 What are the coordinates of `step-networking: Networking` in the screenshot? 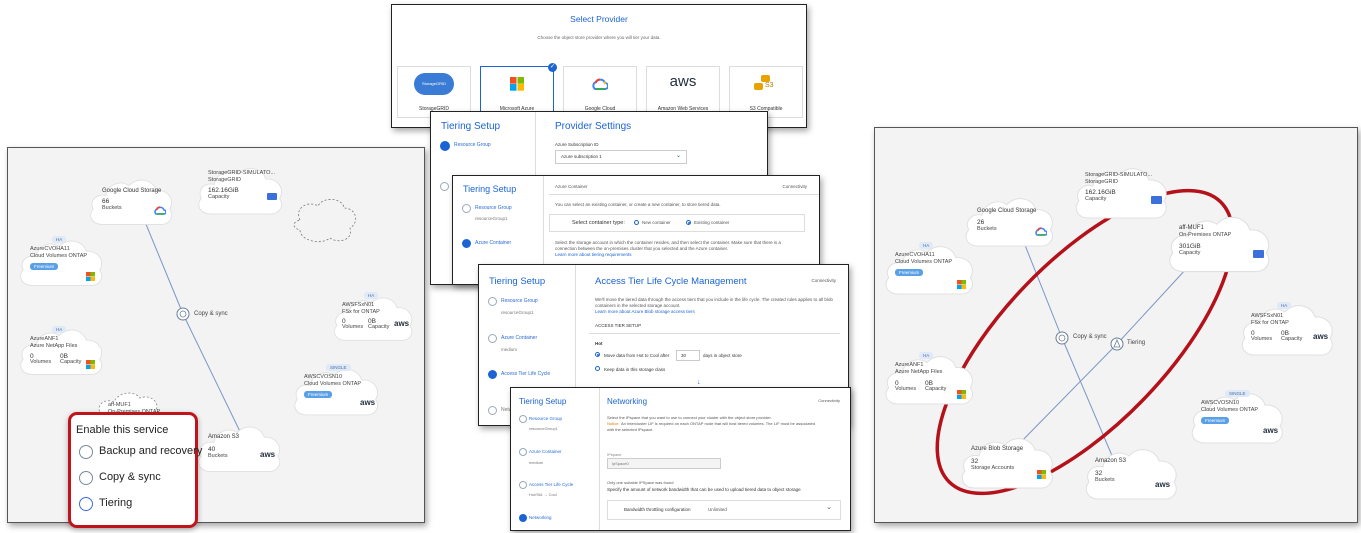 It's located at (540, 517).